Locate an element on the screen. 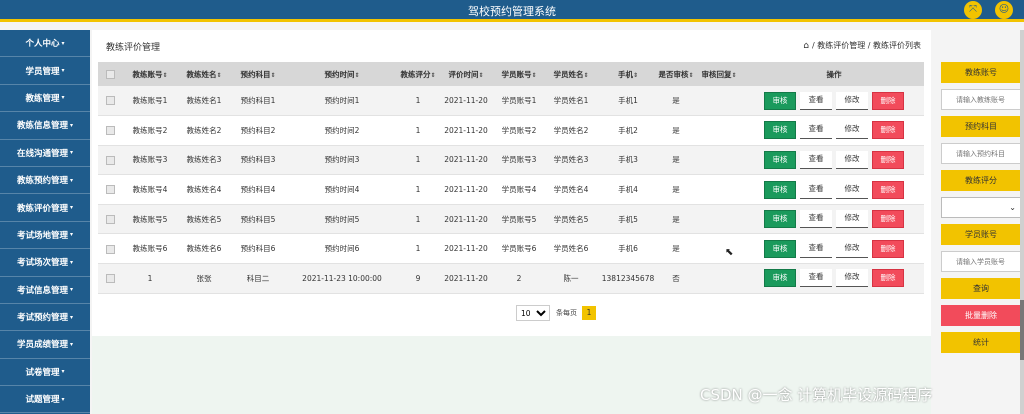  th-phone: 手机⇕ is located at coordinates (628, 74).